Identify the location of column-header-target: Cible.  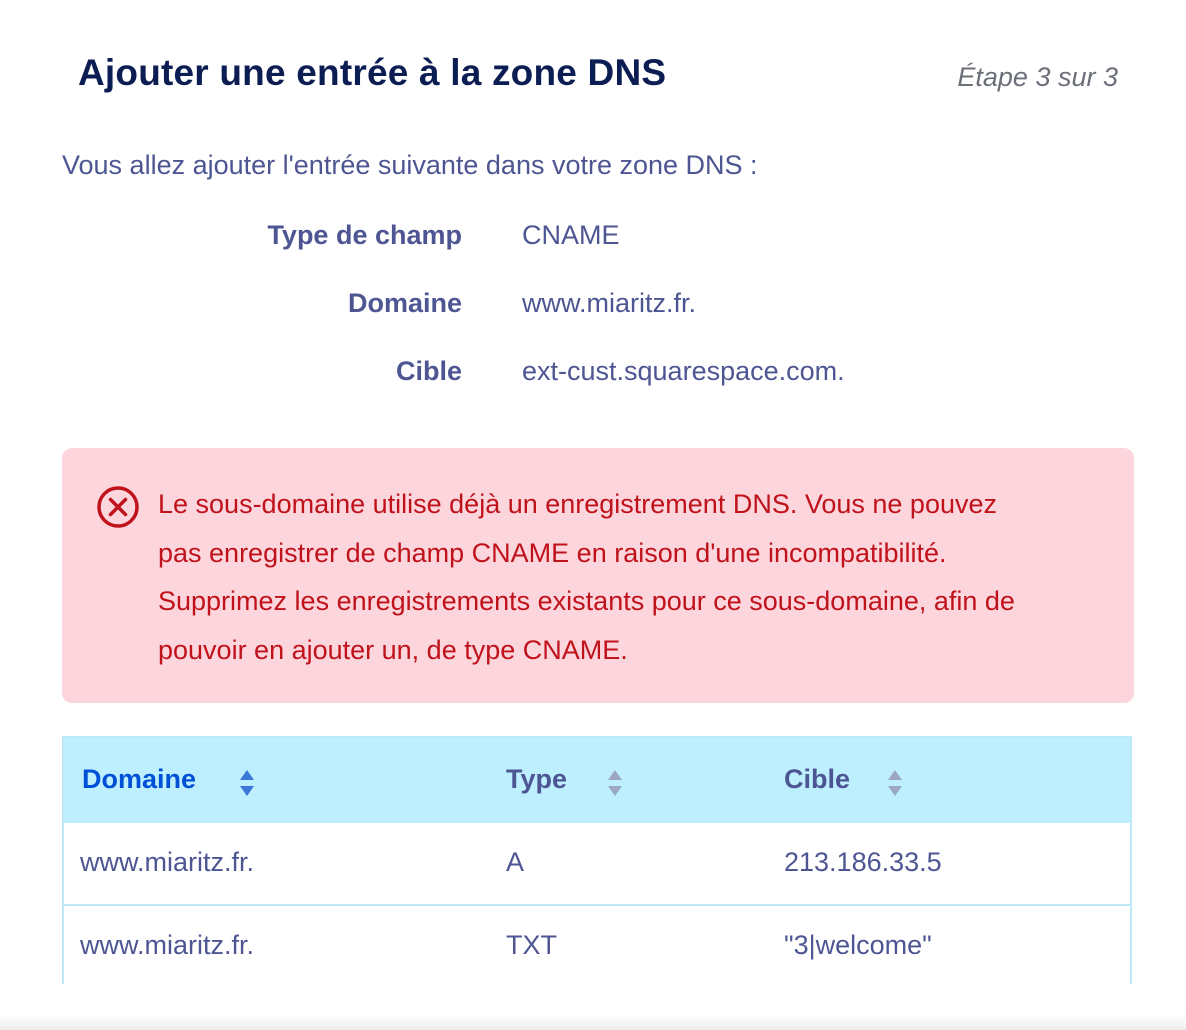
(817, 779).